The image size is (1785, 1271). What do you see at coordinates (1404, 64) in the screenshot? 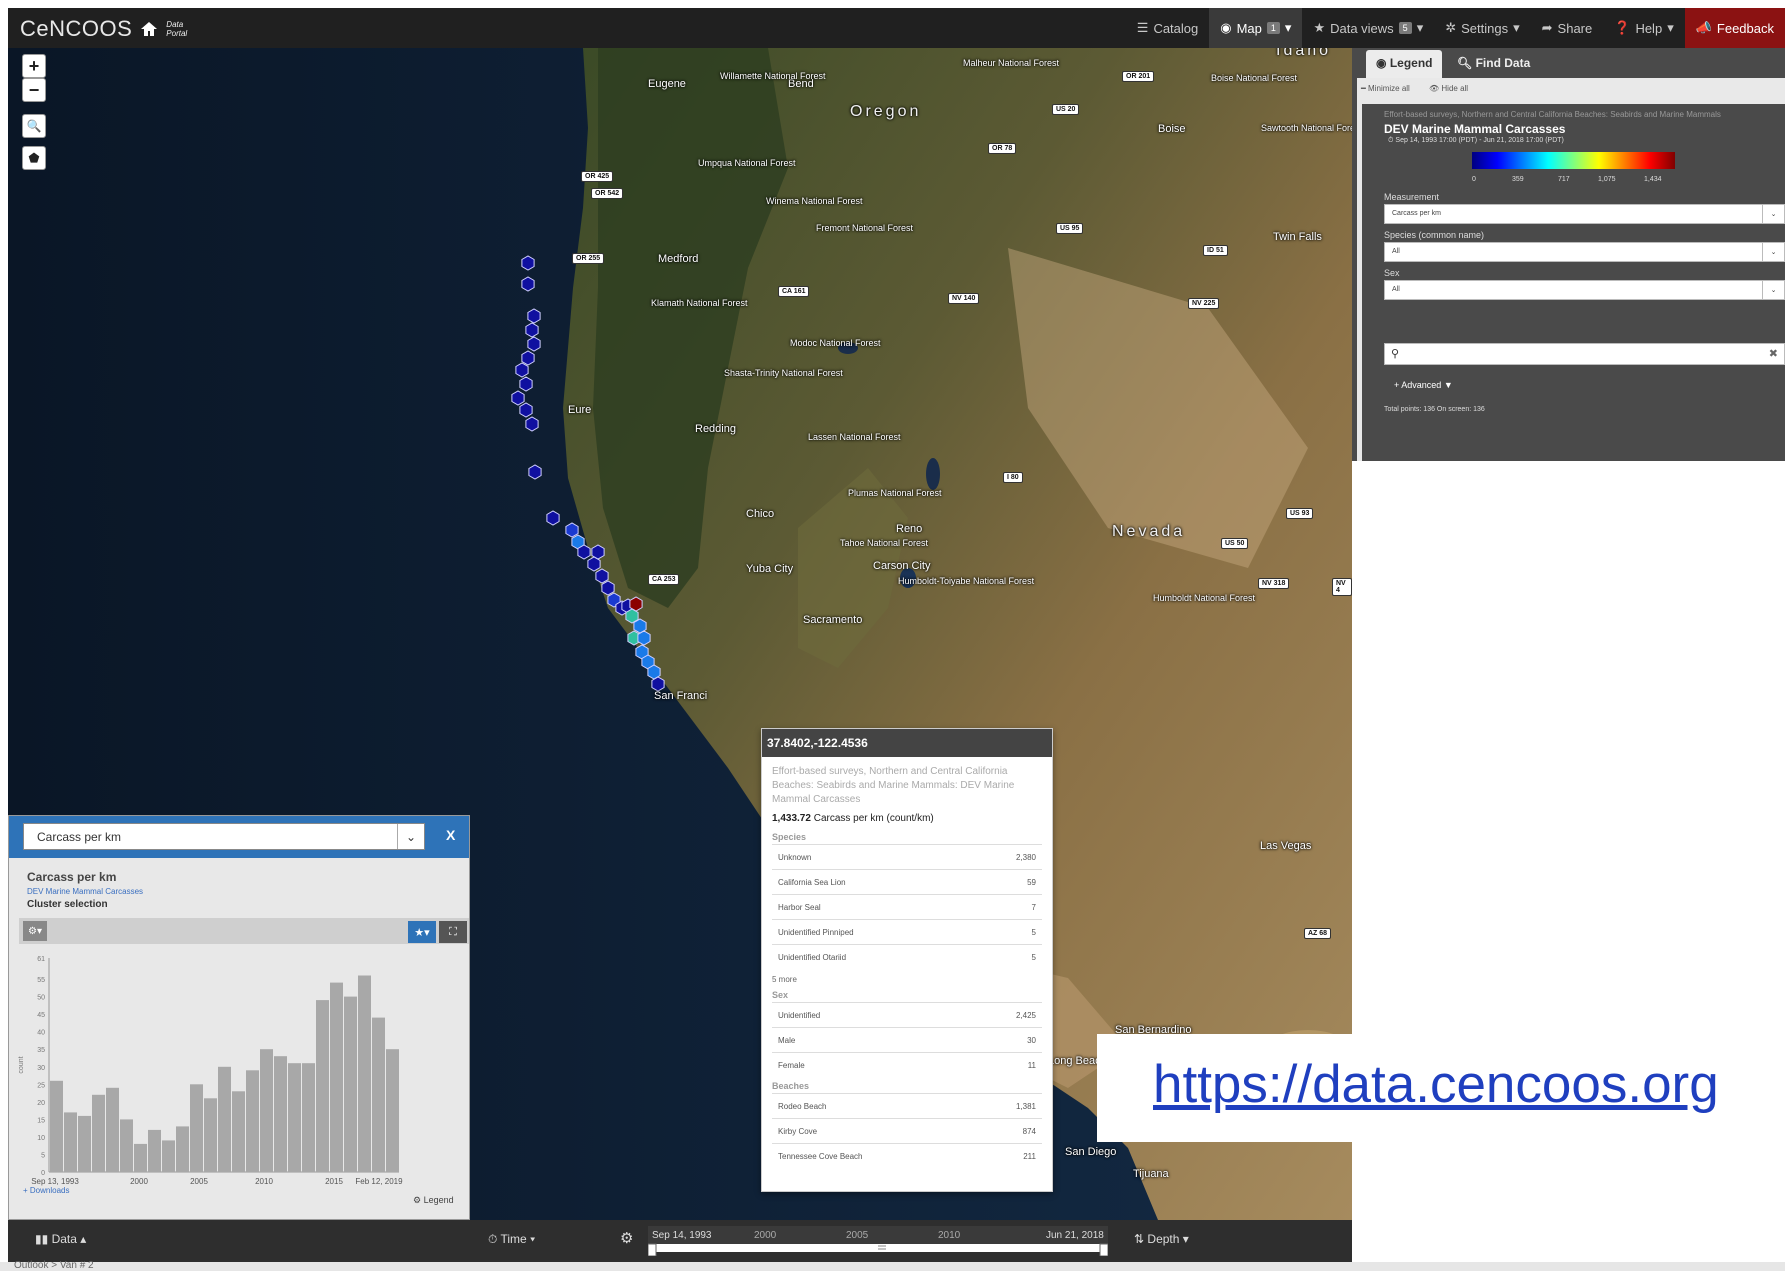
I see `tab-legend: ◉ Legend` at bounding box center [1404, 64].